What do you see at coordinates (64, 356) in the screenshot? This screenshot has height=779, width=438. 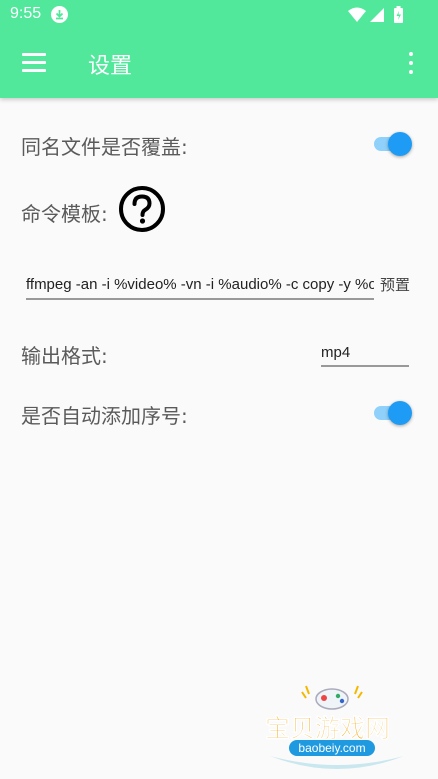 I see `output-format-label: 输出格式:` at bounding box center [64, 356].